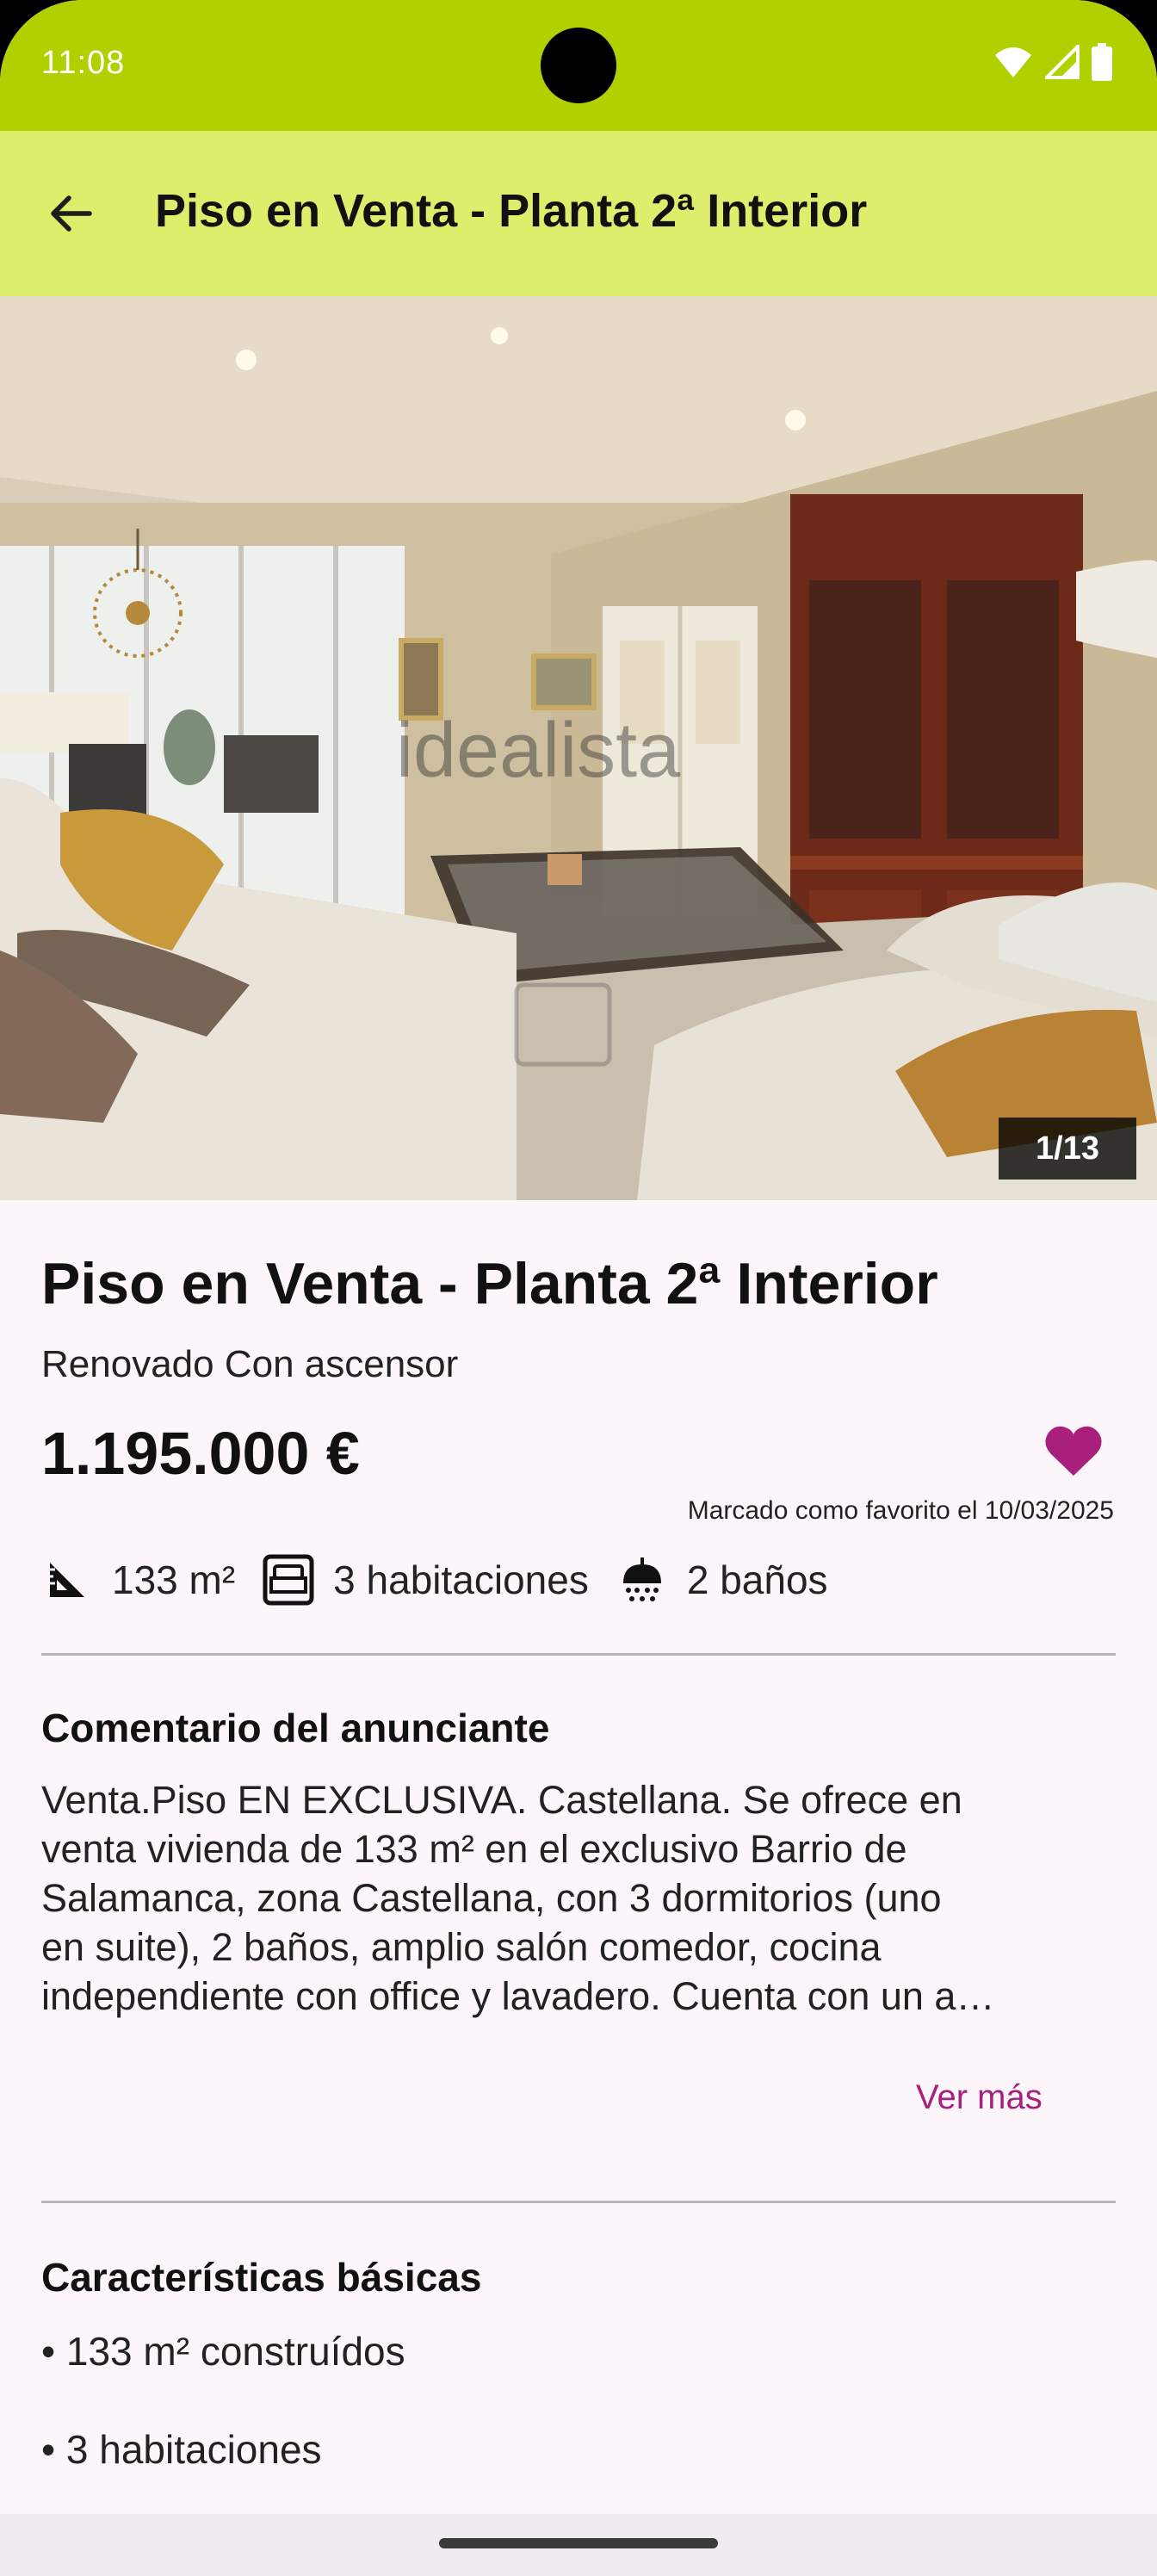  Describe the element at coordinates (223, 2351) in the screenshot. I see `basic-feature-item: • 133 m² construídos` at that location.